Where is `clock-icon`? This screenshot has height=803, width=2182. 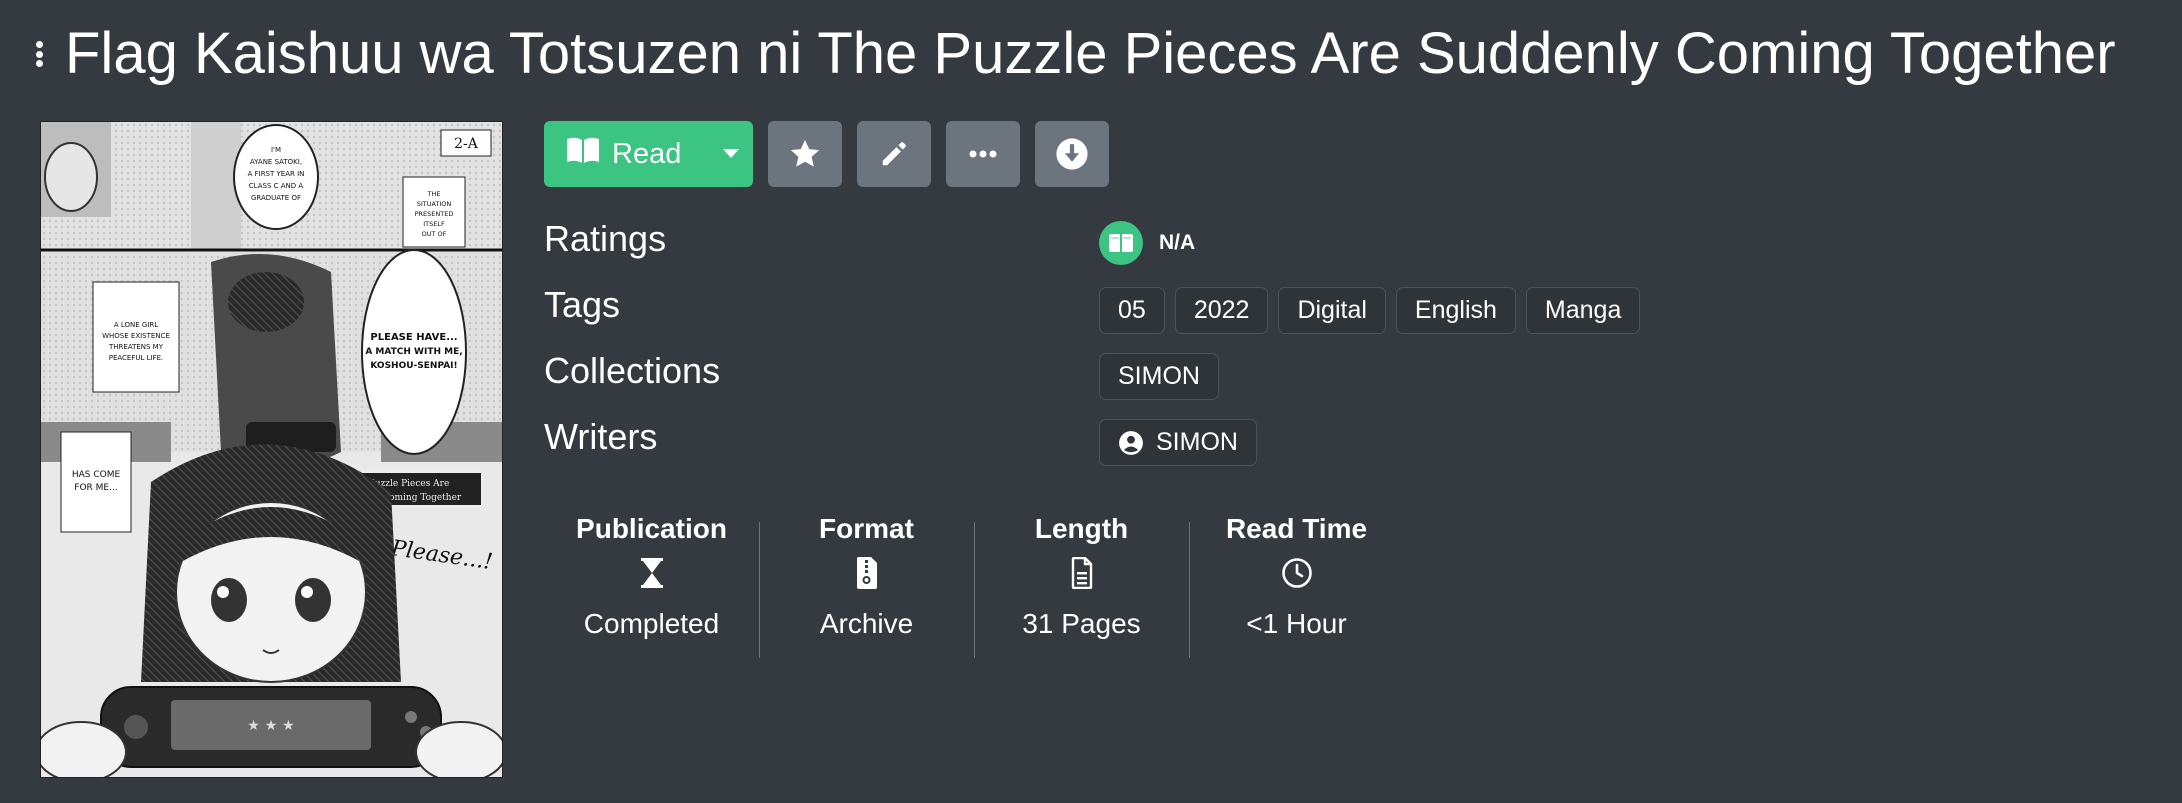
clock-icon is located at coordinates (1297, 573).